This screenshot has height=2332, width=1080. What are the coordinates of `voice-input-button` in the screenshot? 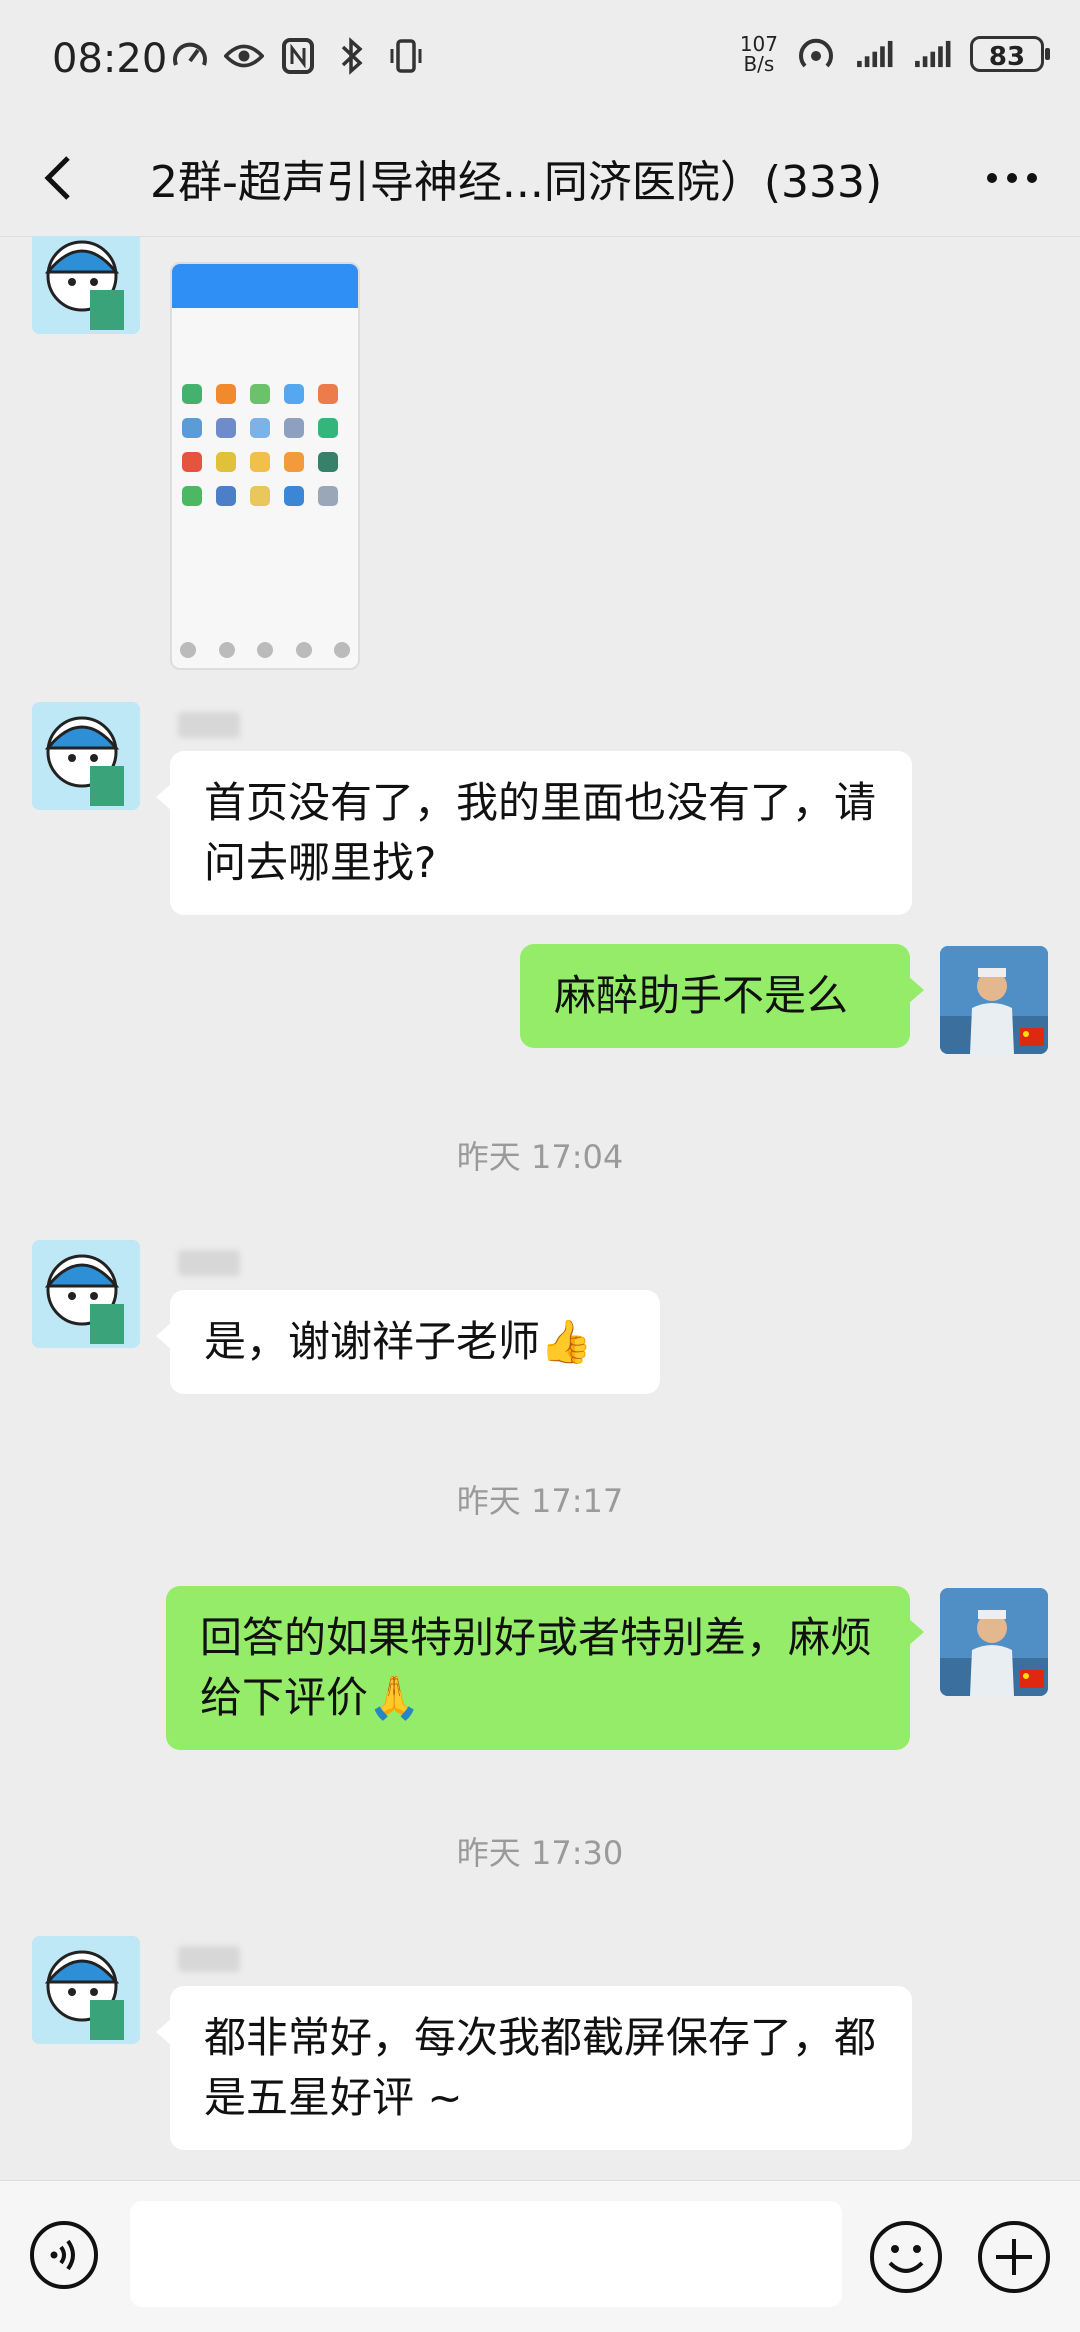 It's located at (64, 2255).